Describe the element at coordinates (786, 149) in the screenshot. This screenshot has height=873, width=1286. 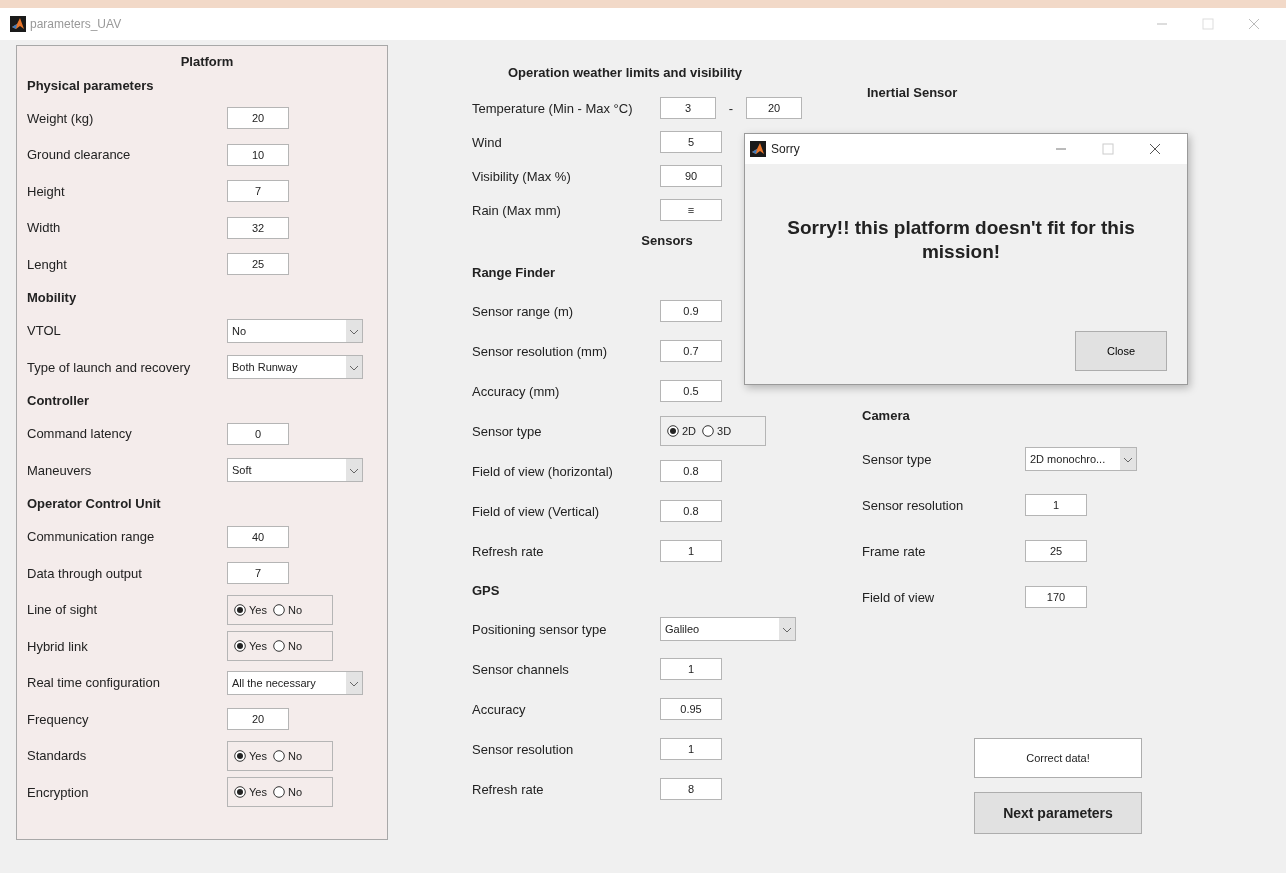
I see `dialog-title: Sorry` at that location.